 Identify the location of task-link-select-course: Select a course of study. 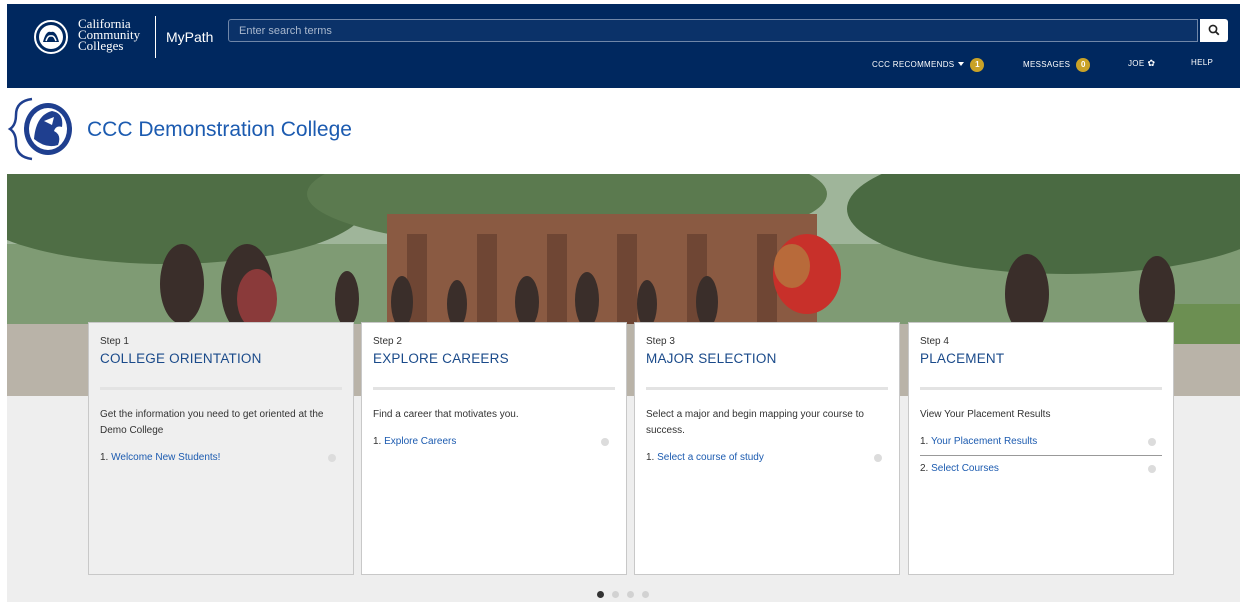
(710, 457).